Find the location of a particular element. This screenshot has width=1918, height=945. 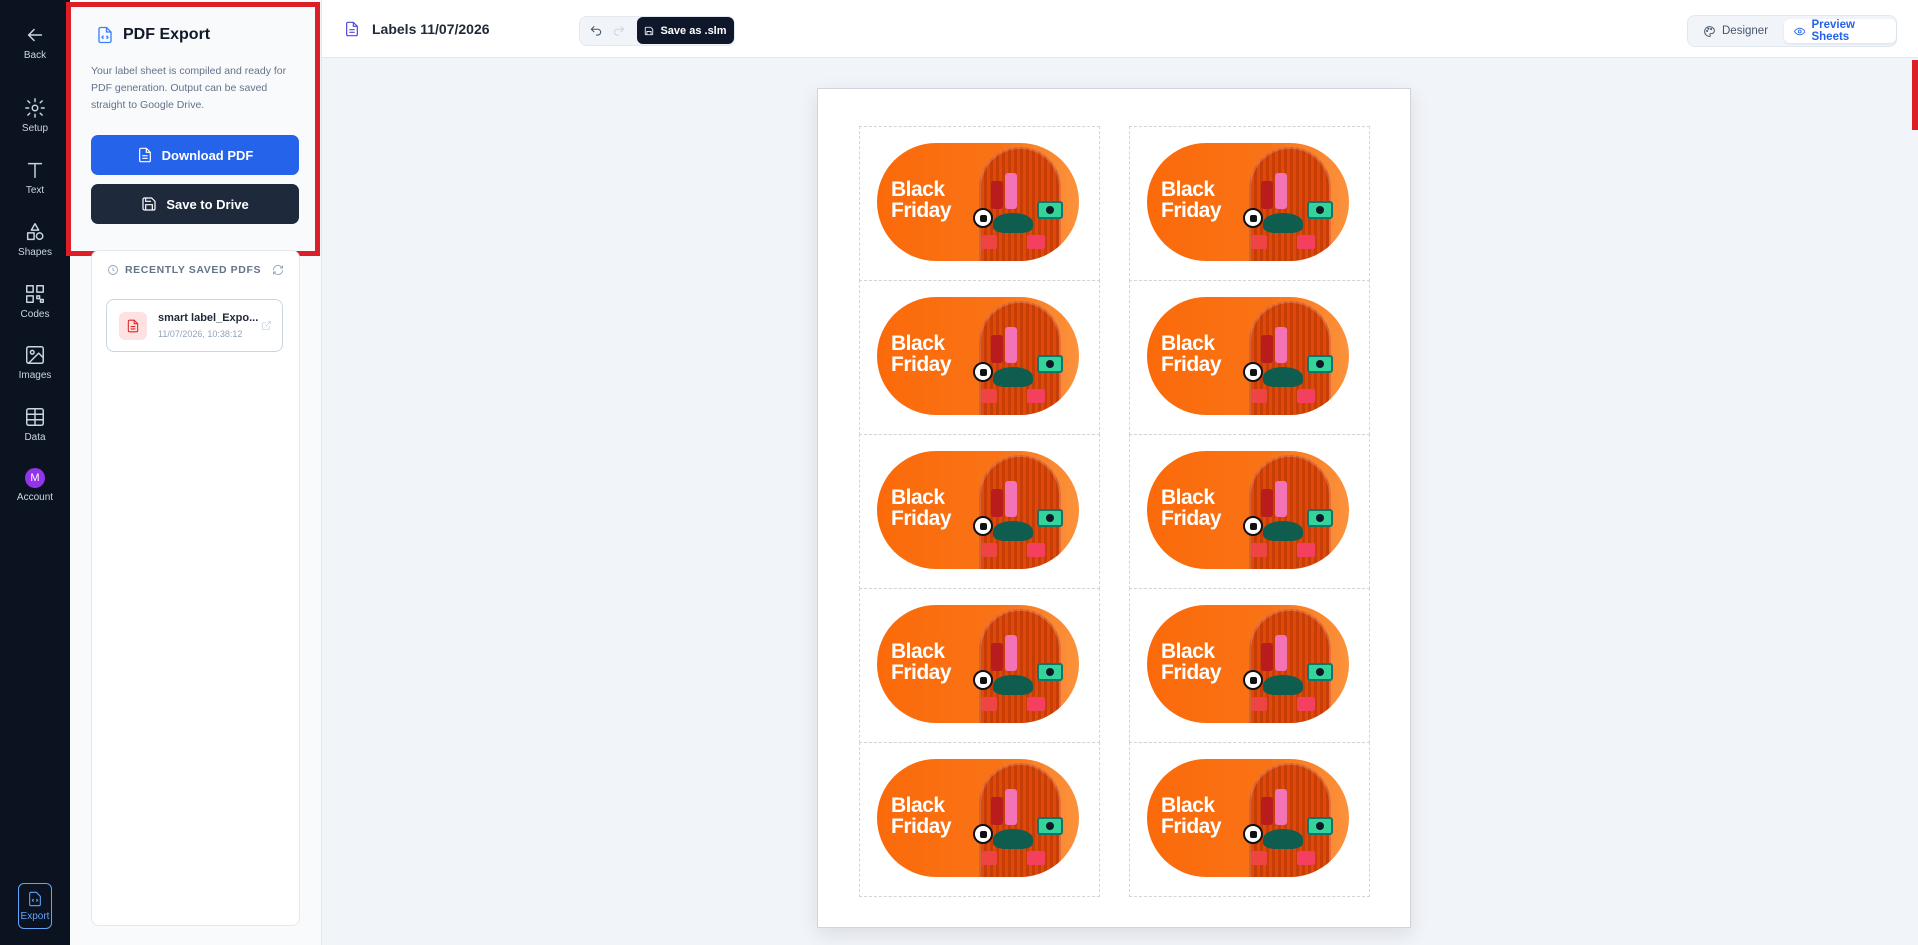

setup-label: Setup is located at coordinates (35, 128).